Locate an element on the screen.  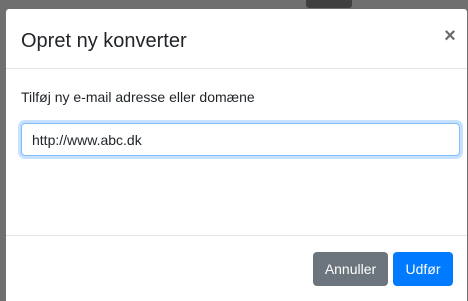
submit-button: Udfør is located at coordinates (423, 269).